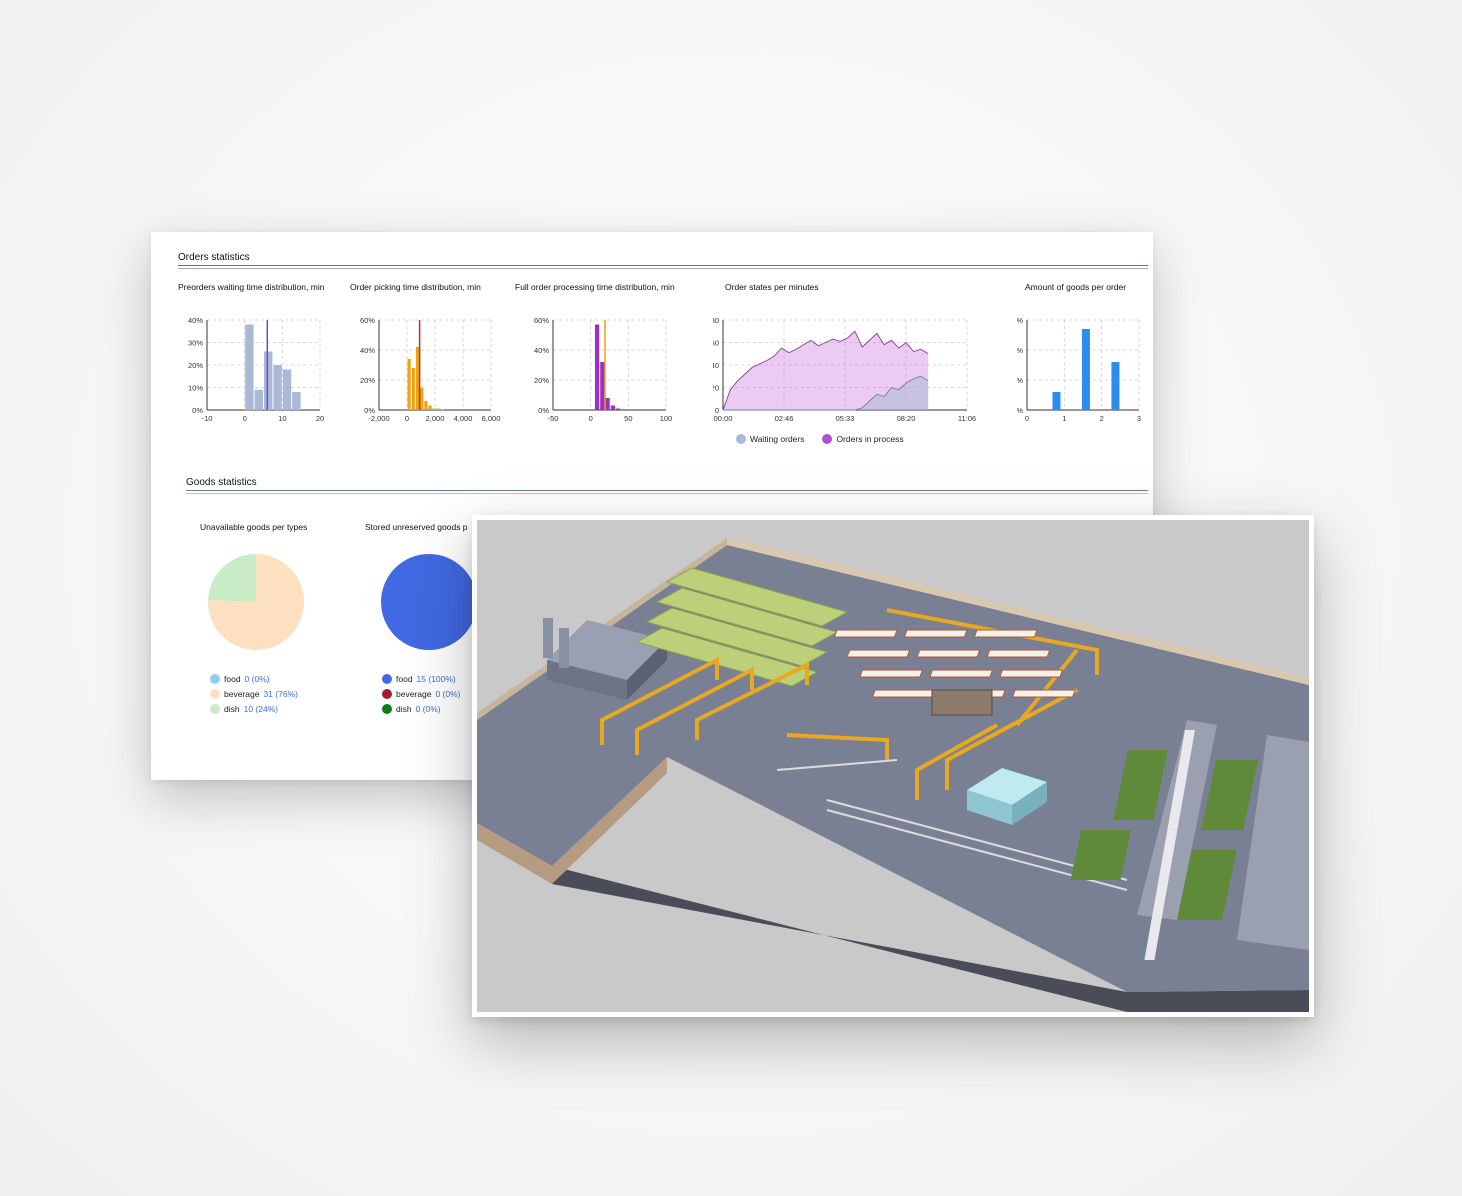 This screenshot has height=1196, width=1462. I want to click on preorders-waiting-histogram: 0%10%20%30%40%-10 0 10 20, so click(256, 369).